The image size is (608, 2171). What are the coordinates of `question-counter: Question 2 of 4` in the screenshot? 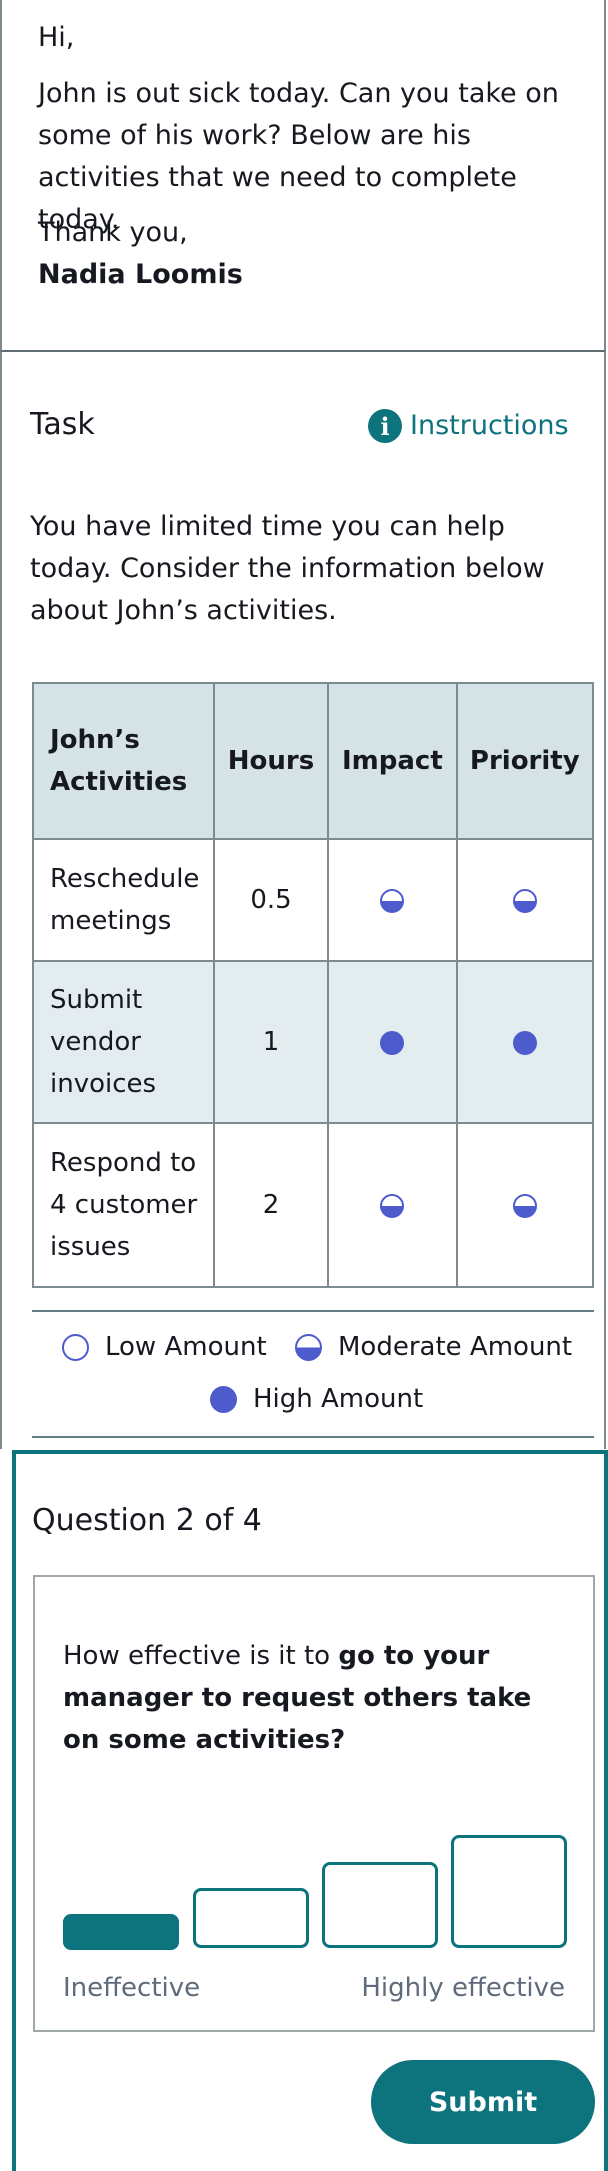 It's located at (147, 1520).